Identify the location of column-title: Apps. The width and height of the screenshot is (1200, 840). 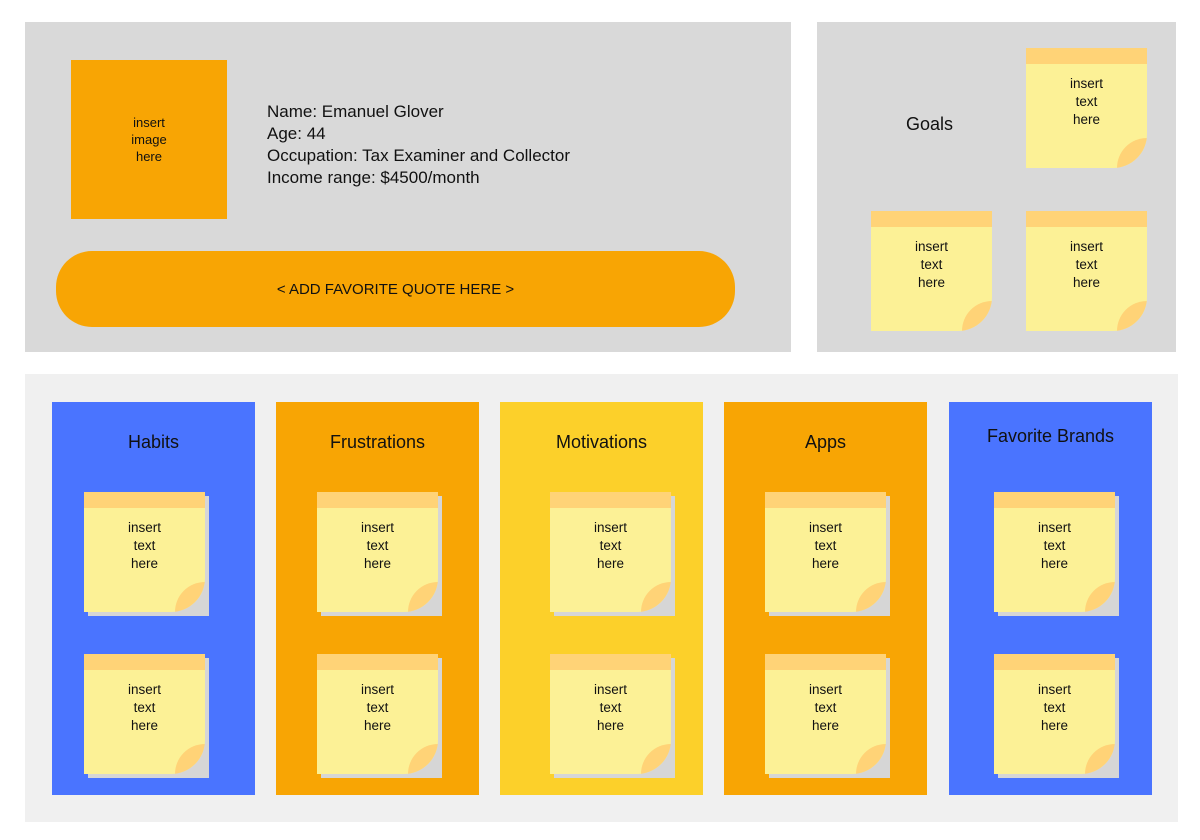
(825, 442).